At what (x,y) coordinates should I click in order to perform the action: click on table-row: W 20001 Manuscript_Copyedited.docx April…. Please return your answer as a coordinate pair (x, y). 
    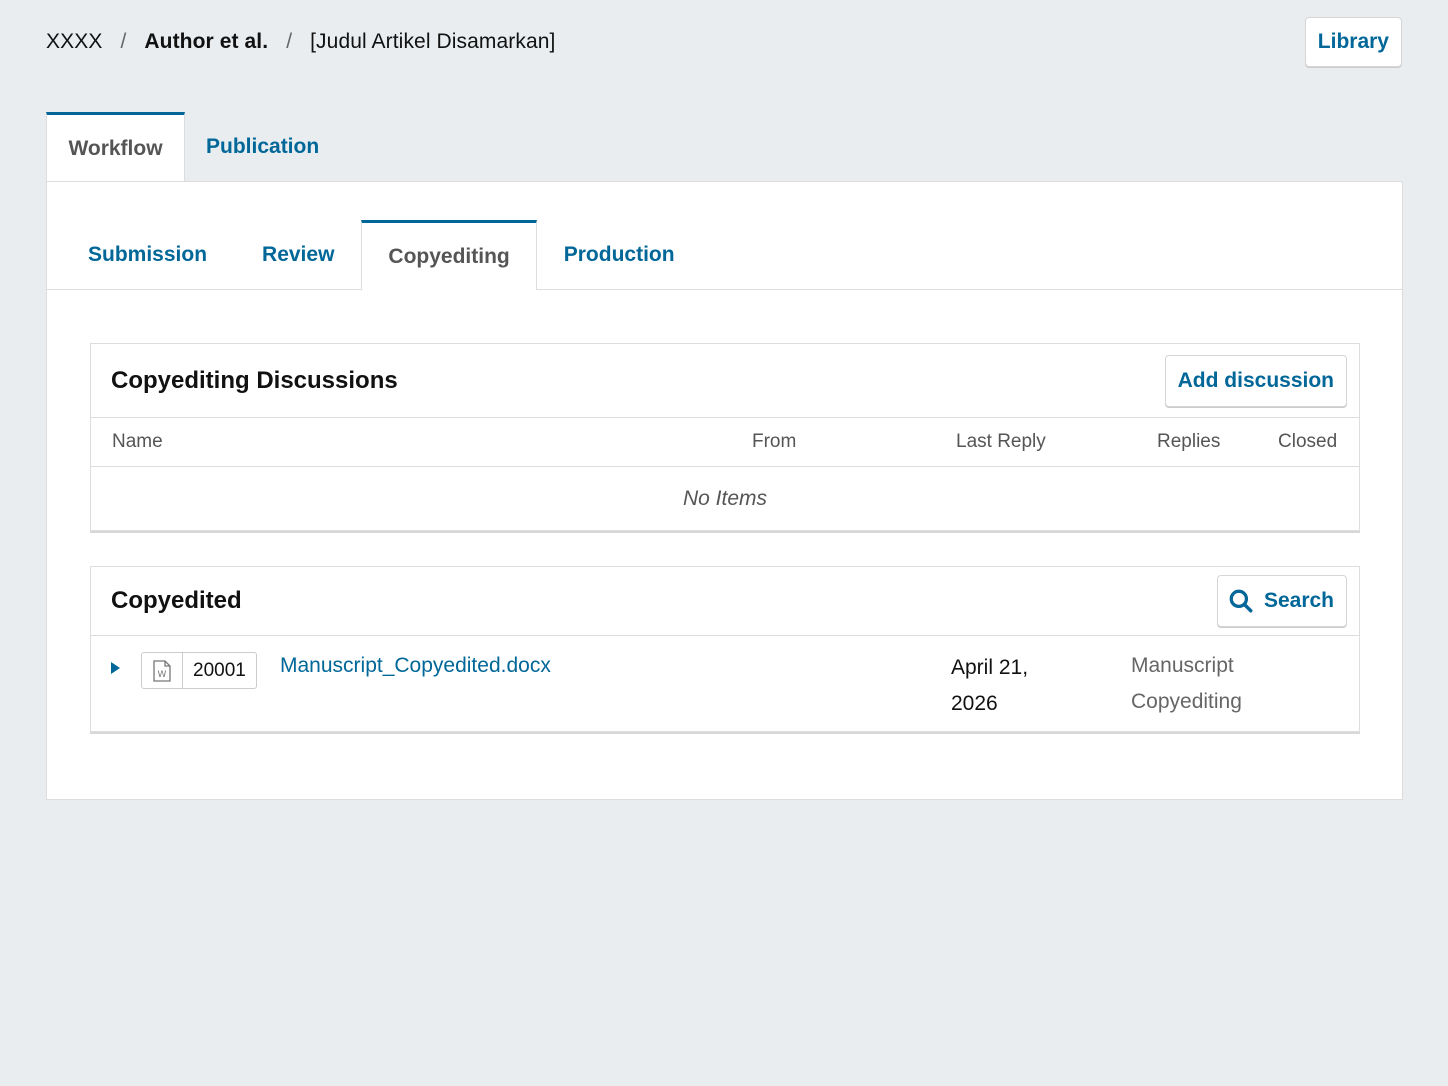
    Looking at the image, I should click on (725, 684).